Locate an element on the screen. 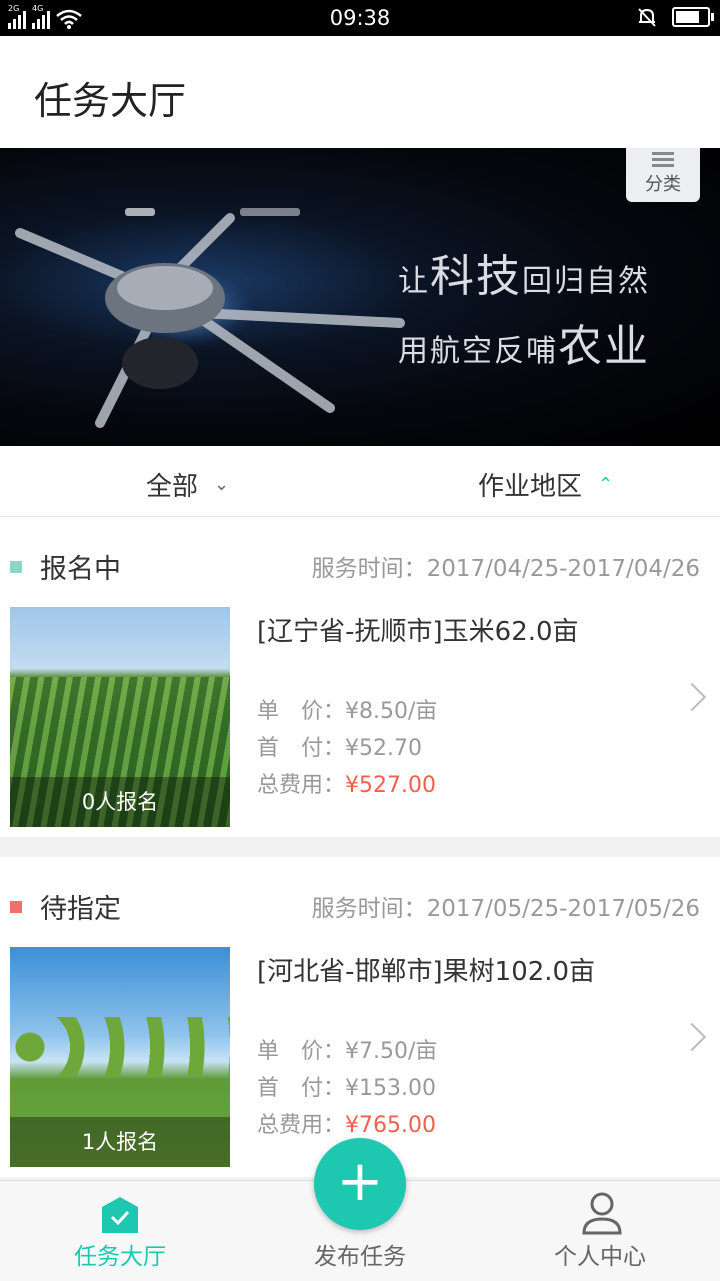 This screenshot has height=1281, width=720. category-label: 分类 is located at coordinates (663, 184).